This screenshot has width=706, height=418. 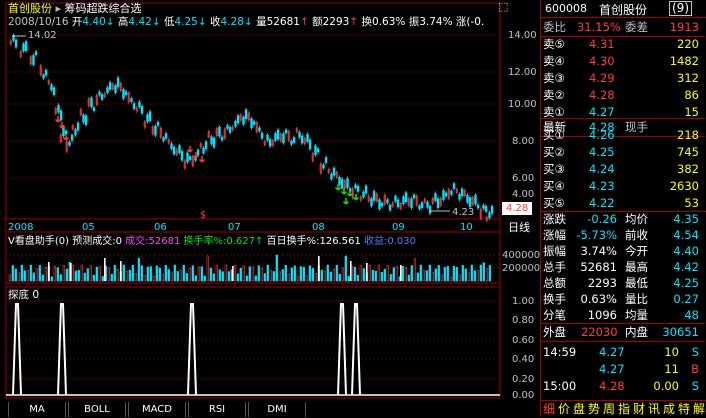 I want to click on inner-label: 内盘, so click(x=636, y=332).